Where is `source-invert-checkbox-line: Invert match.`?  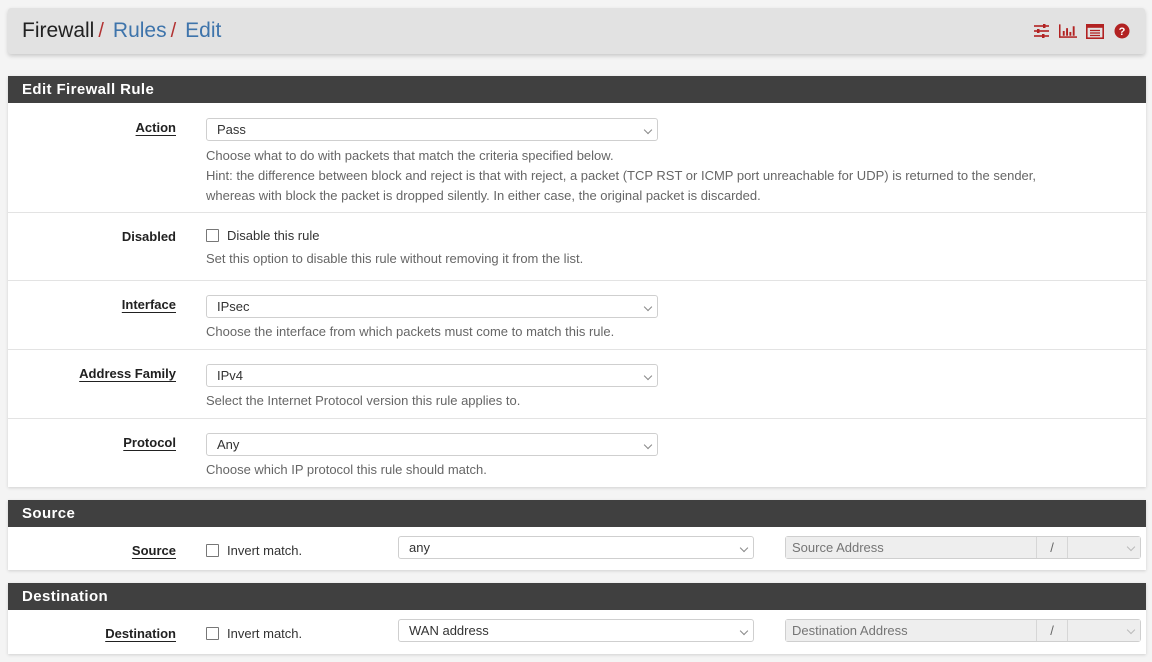 source-invert-checkbox-line: Invert match. is located at coordinates (254, 550).